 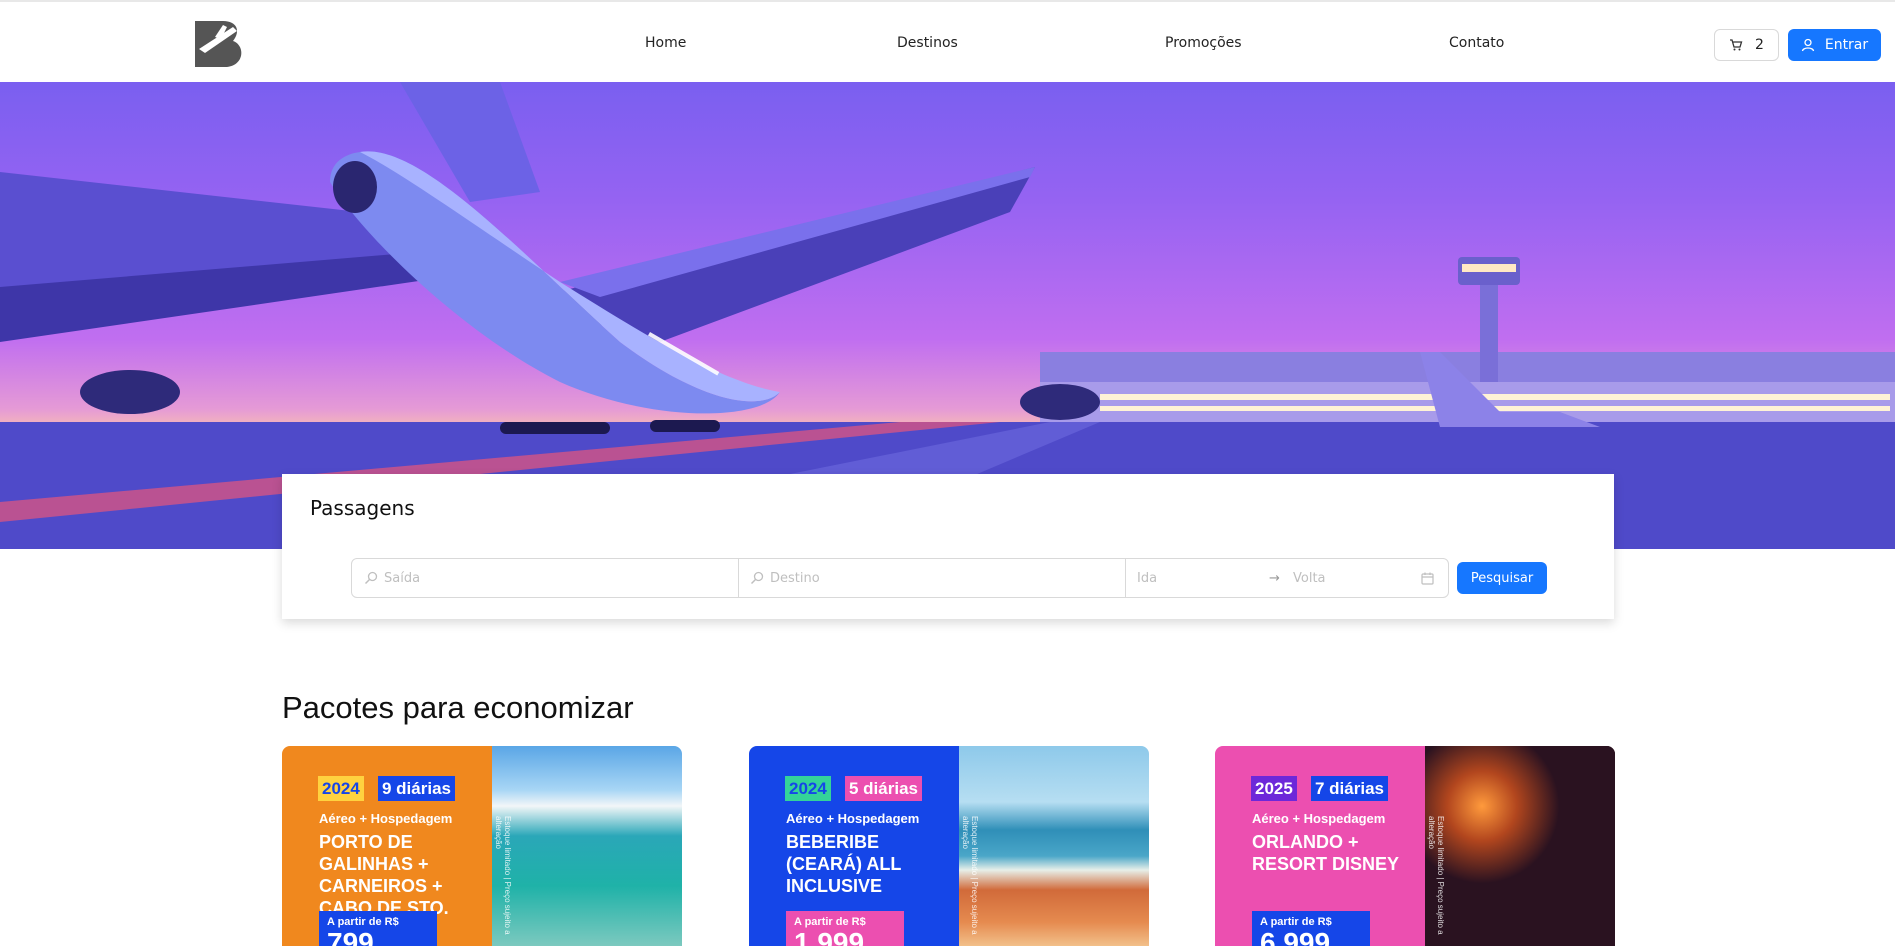 I want to click on nav-promocoes: Promoções, so click(x=1203, y=43).